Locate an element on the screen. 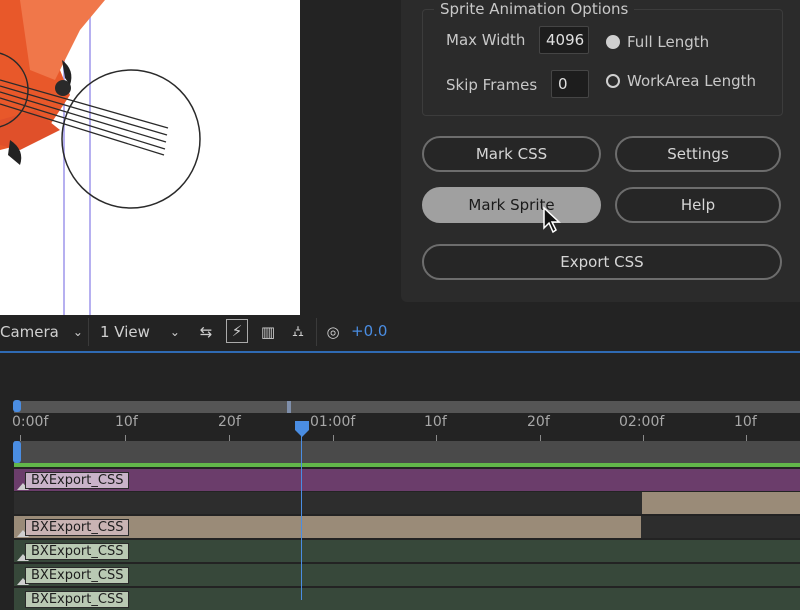 This screenshot has width=800, height=610. layer-row-empty is located at coordinates (720, 527).